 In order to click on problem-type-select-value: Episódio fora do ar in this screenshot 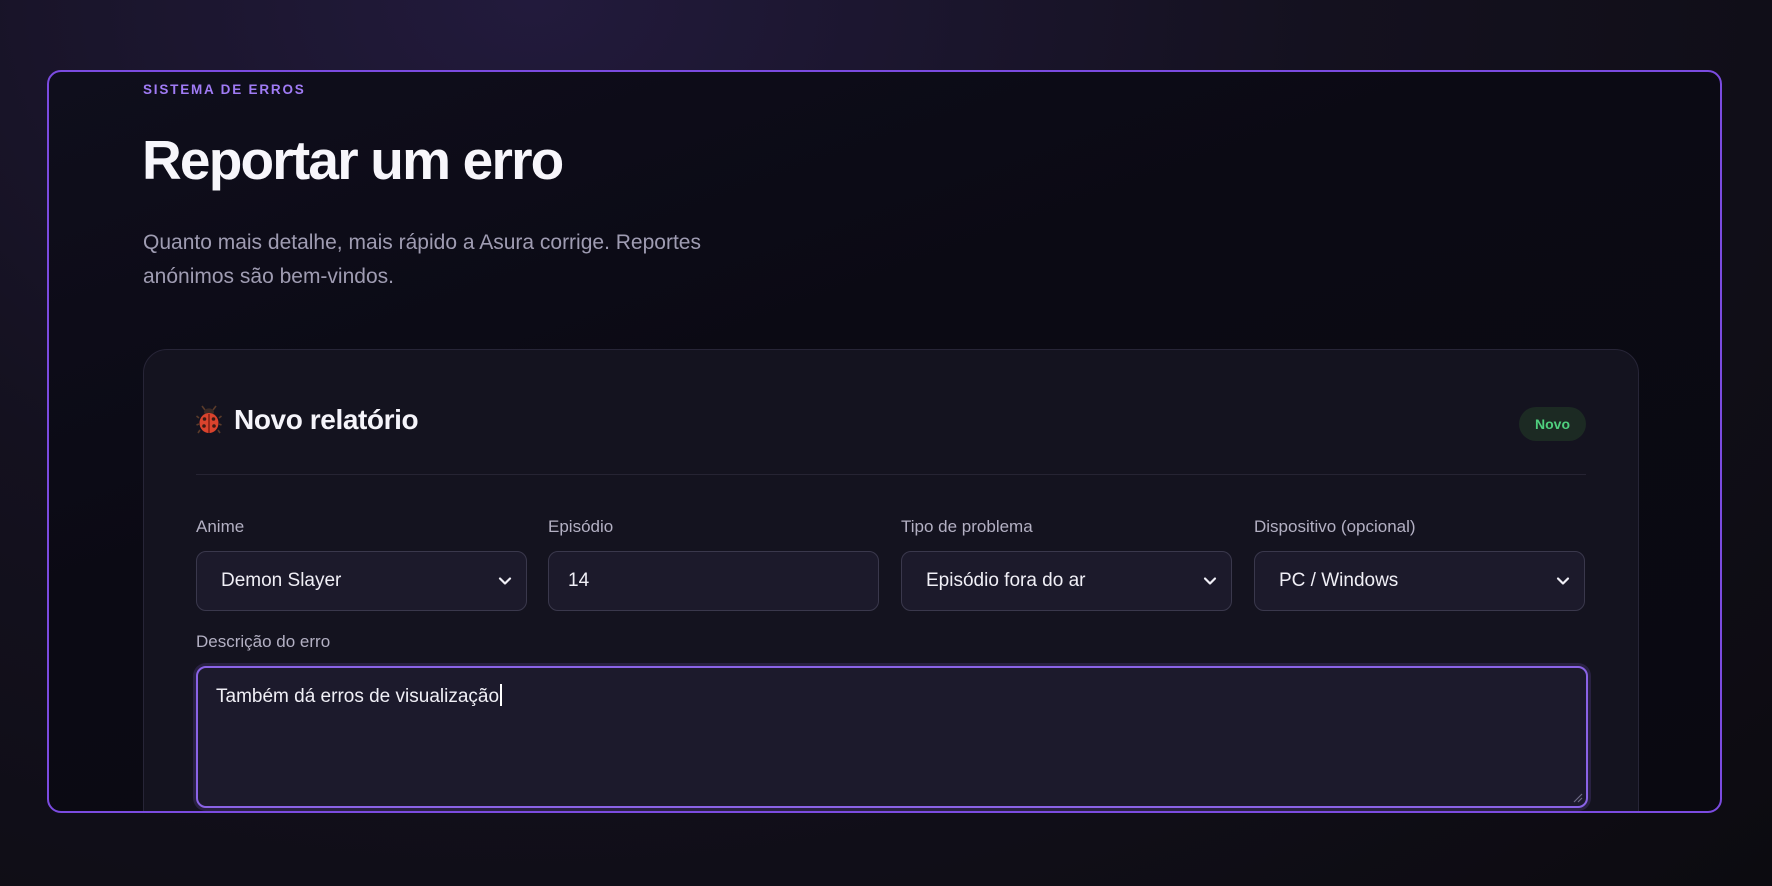, I will do `click(1006, 580)`.